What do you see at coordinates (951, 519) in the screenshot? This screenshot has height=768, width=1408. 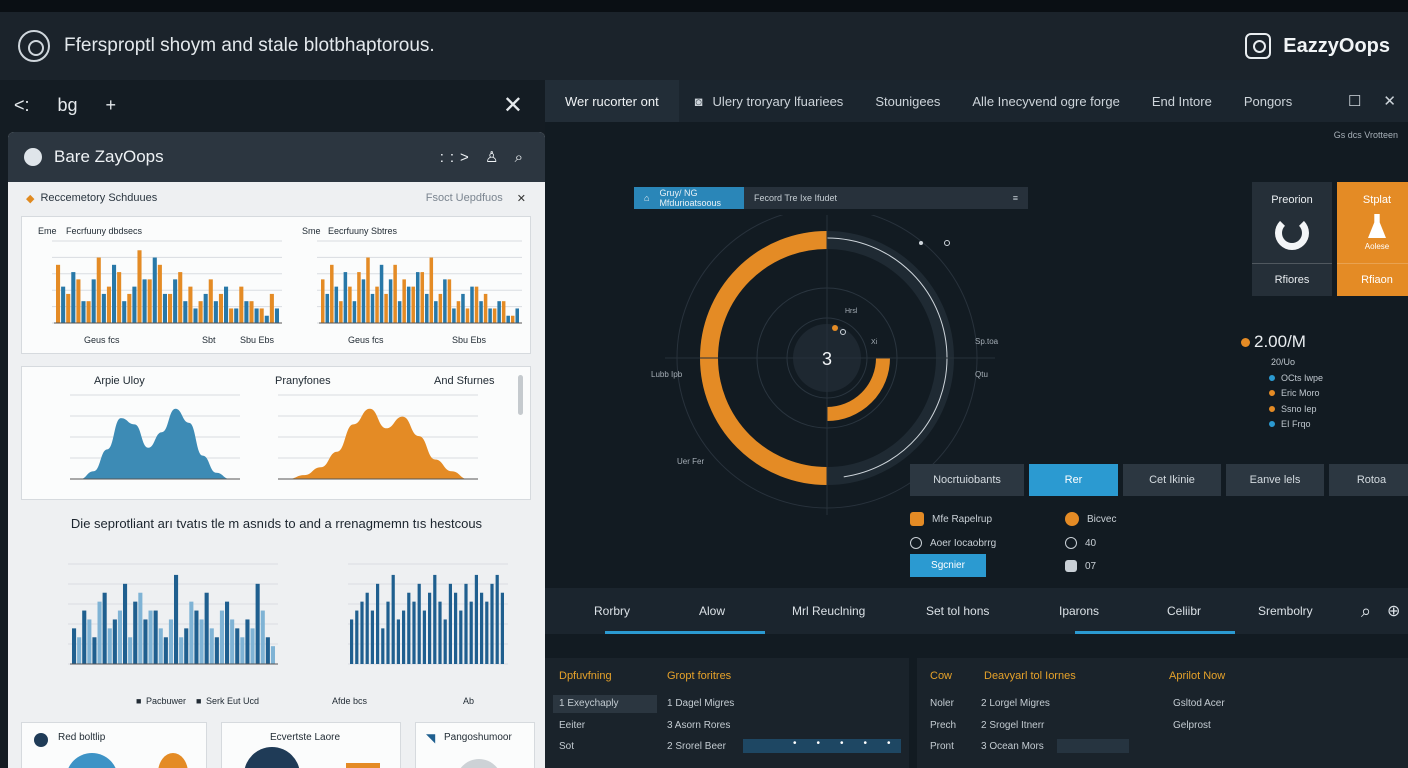 I see `option-0: Mfe Rapelrup` at bounding box center [951, 519].